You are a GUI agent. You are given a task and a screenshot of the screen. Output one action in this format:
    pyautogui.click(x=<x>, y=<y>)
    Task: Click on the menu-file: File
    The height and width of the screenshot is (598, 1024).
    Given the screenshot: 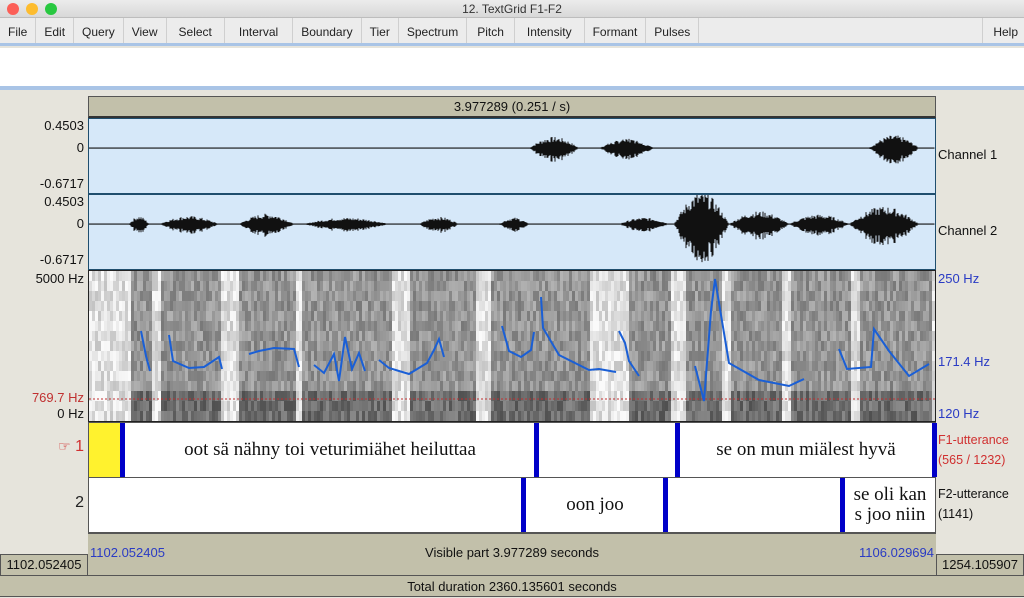 What is the action you would take?
    pyautogui.click(x=18, y=30)
    